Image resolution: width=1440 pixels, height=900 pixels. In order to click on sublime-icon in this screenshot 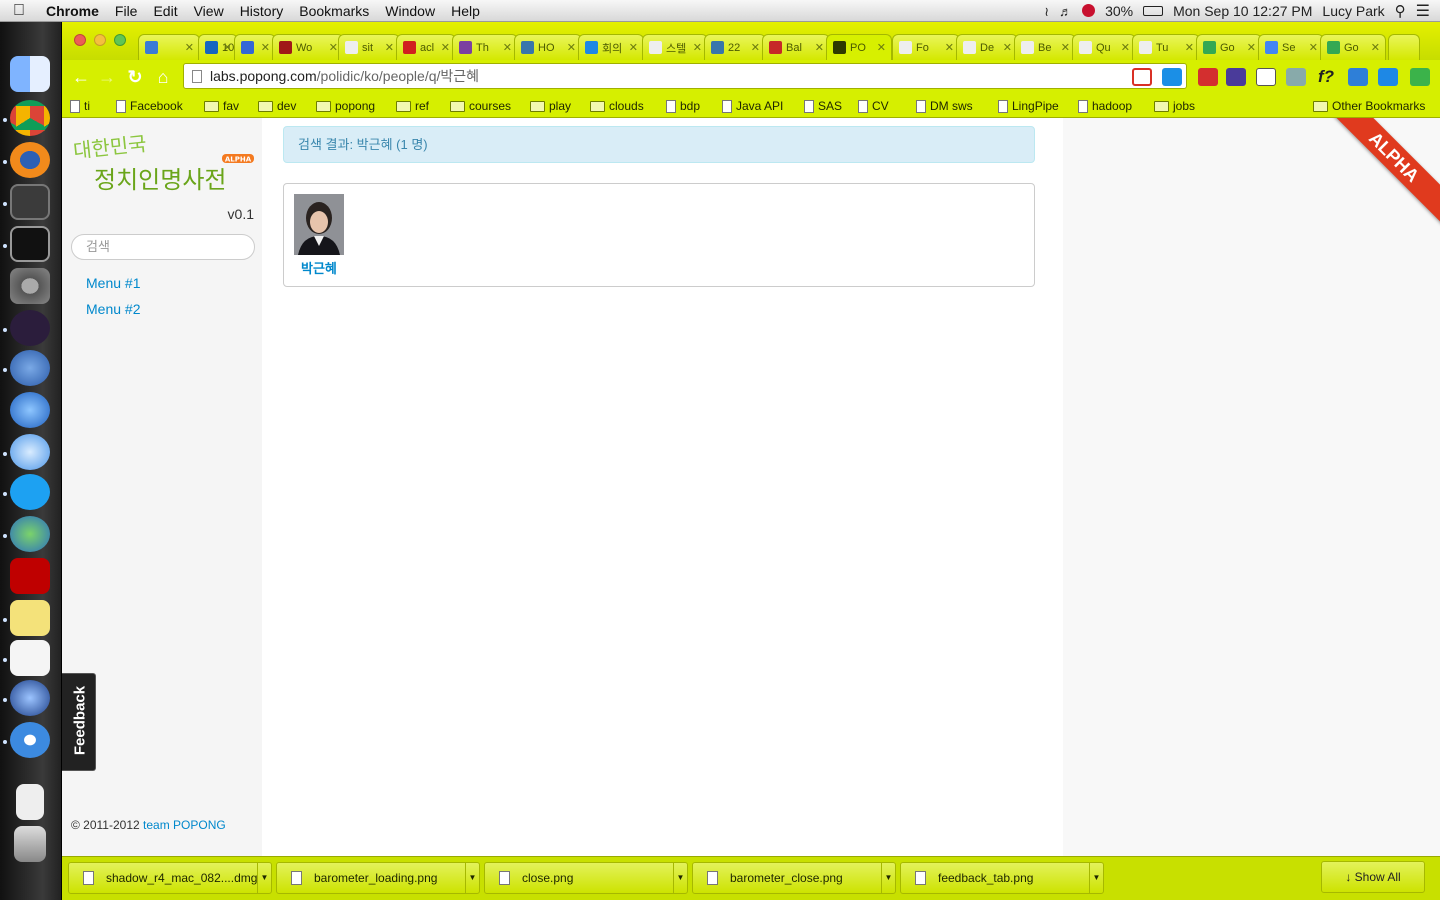, I will do `click(30, 202)`.